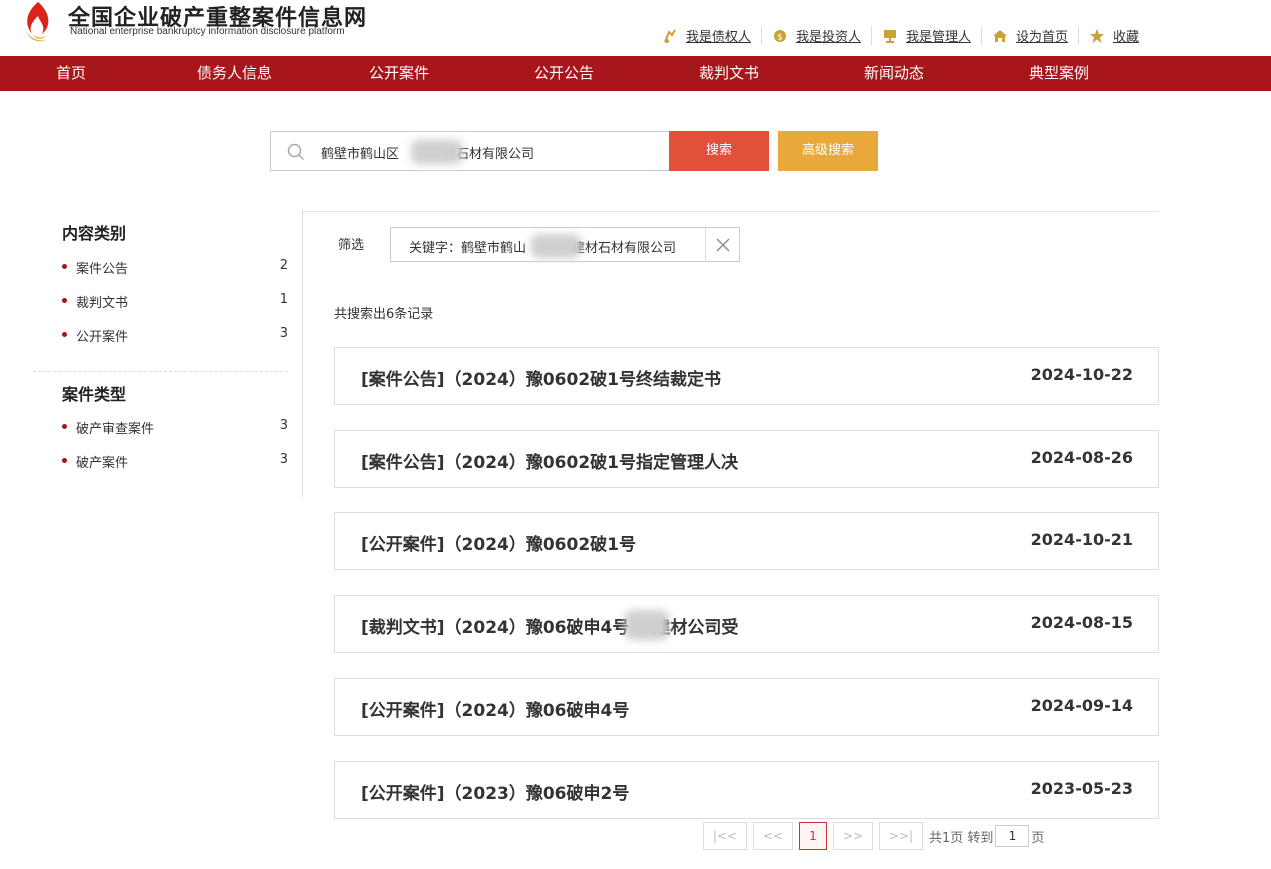  What do you see at coordinates (901, 836) in the screenshot?
I see `last-page-button: >>|` at bounding box center [901, 836].